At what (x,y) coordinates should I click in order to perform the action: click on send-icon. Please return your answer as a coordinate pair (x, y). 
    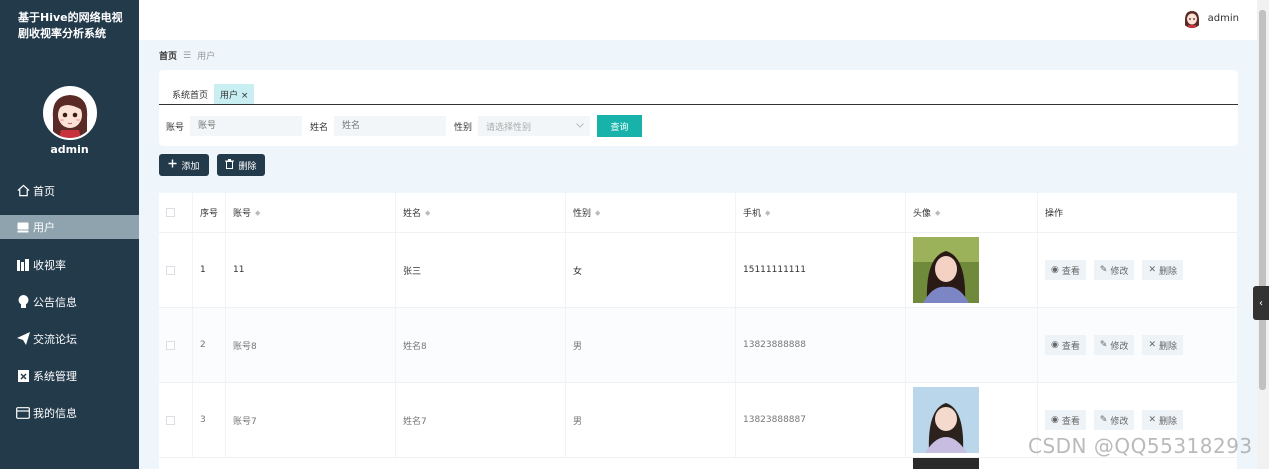
    Looking at the image, I should click on (23, 339).